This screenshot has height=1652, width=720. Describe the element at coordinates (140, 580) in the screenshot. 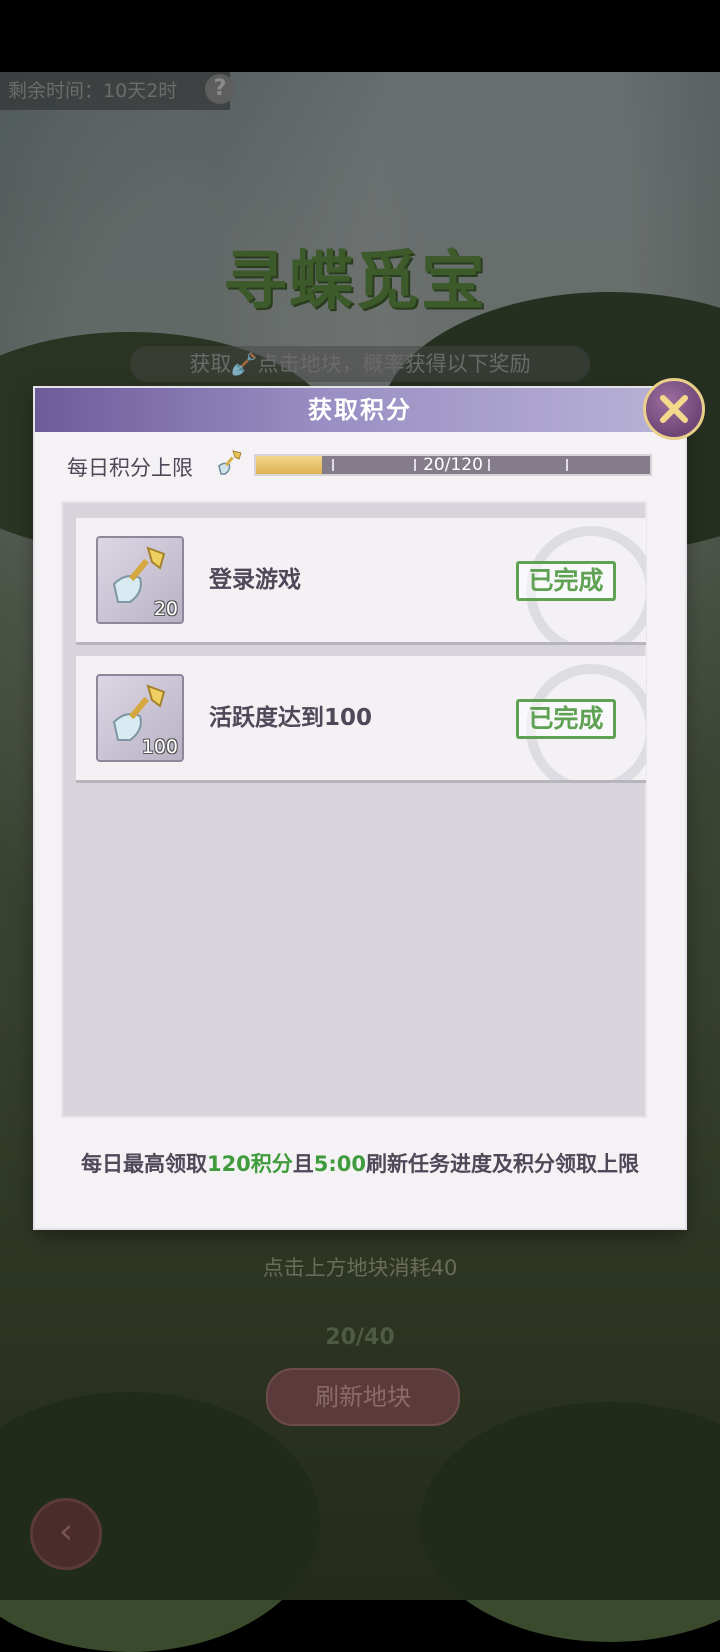

I see `reward-item: 20` at that location.